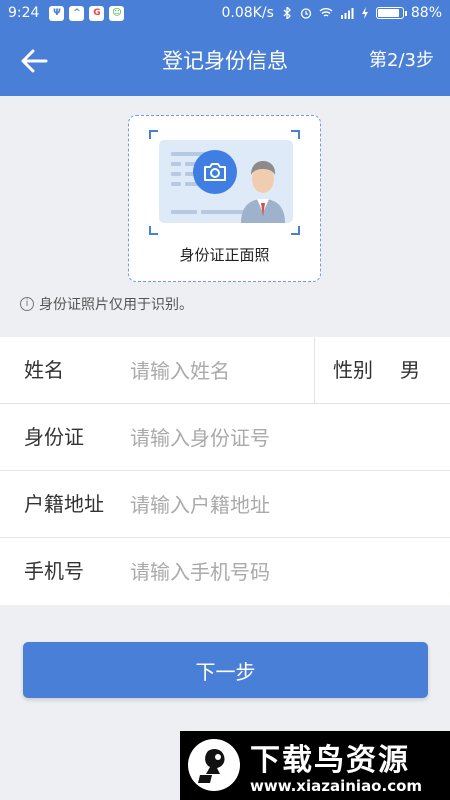  I want to click on bird-logo-icon, so click(214, 765).